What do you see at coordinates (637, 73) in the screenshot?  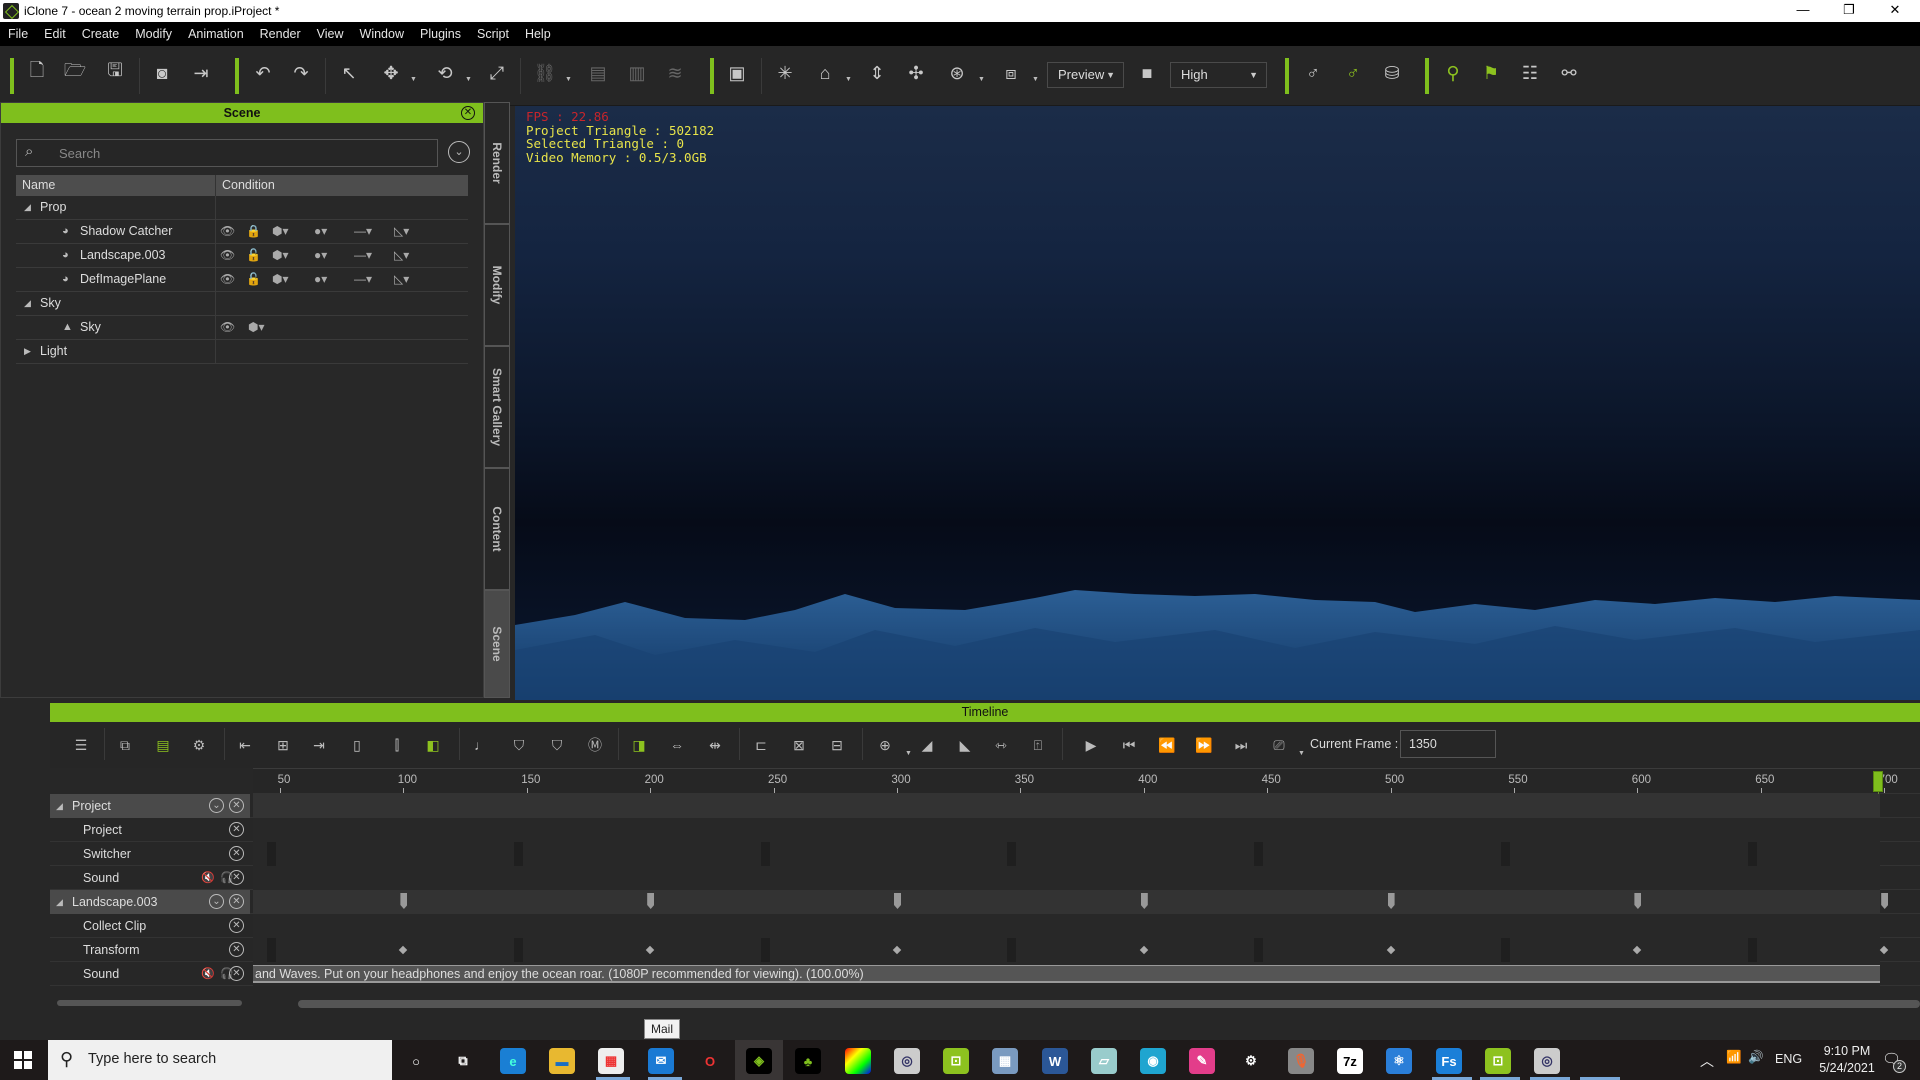 I see `align-distribute-icon: ▥` at bounding box center [637, 73].